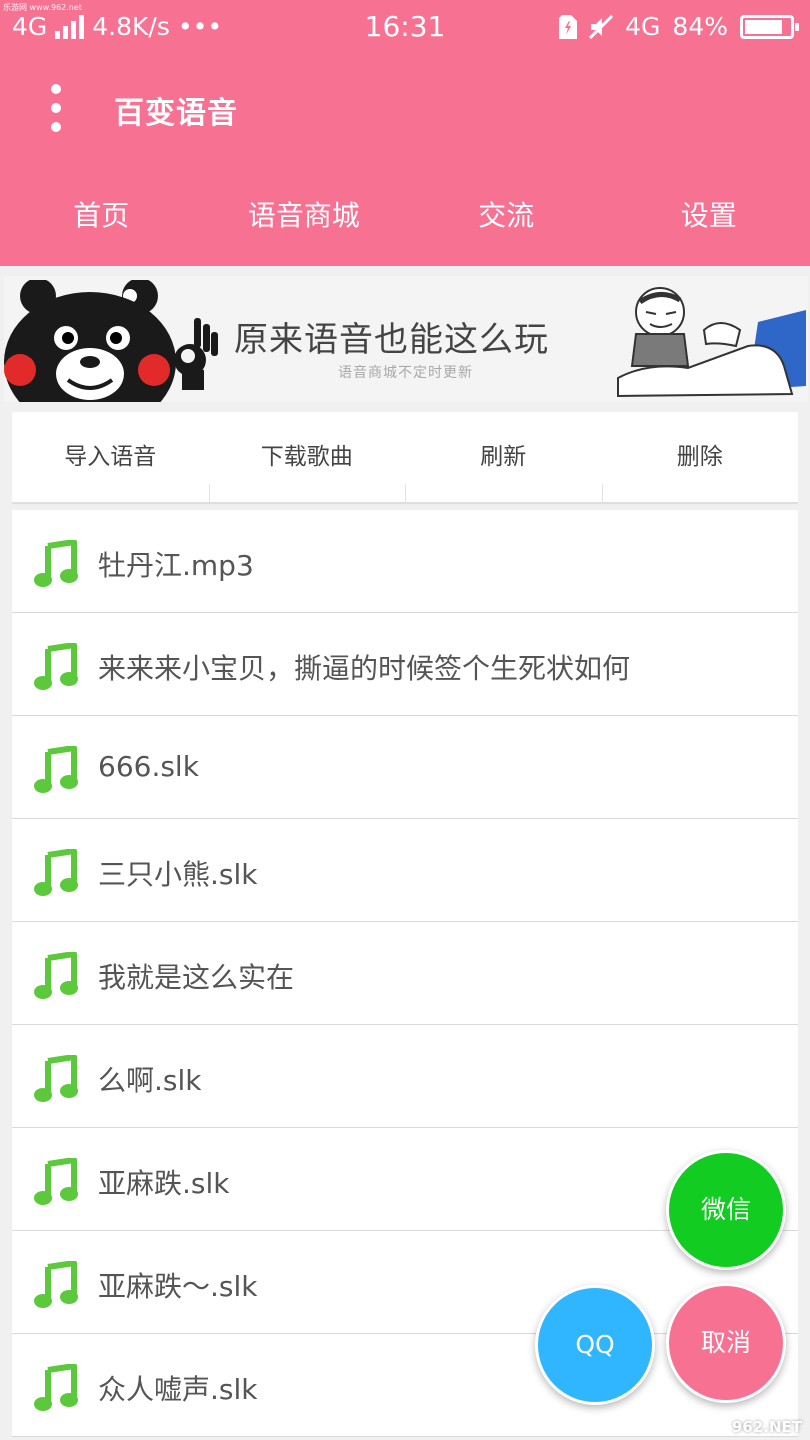  I want to click on tab-community: 交流, so click(506, 218).